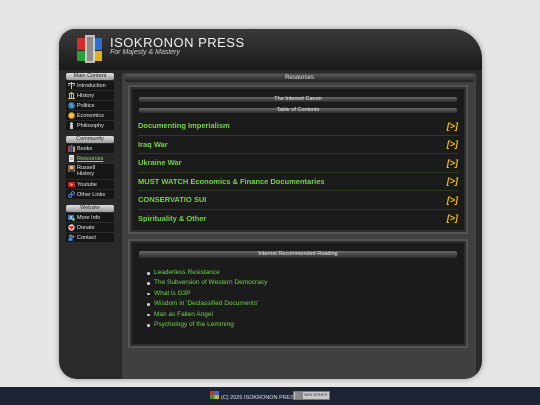 The height and width of the screenshot is (405, 540). Describe the element at coordinates (259, 398) in the screenshot. I see `copyright-text: (C) 2026 ISOKRONON PRESS` at that location.